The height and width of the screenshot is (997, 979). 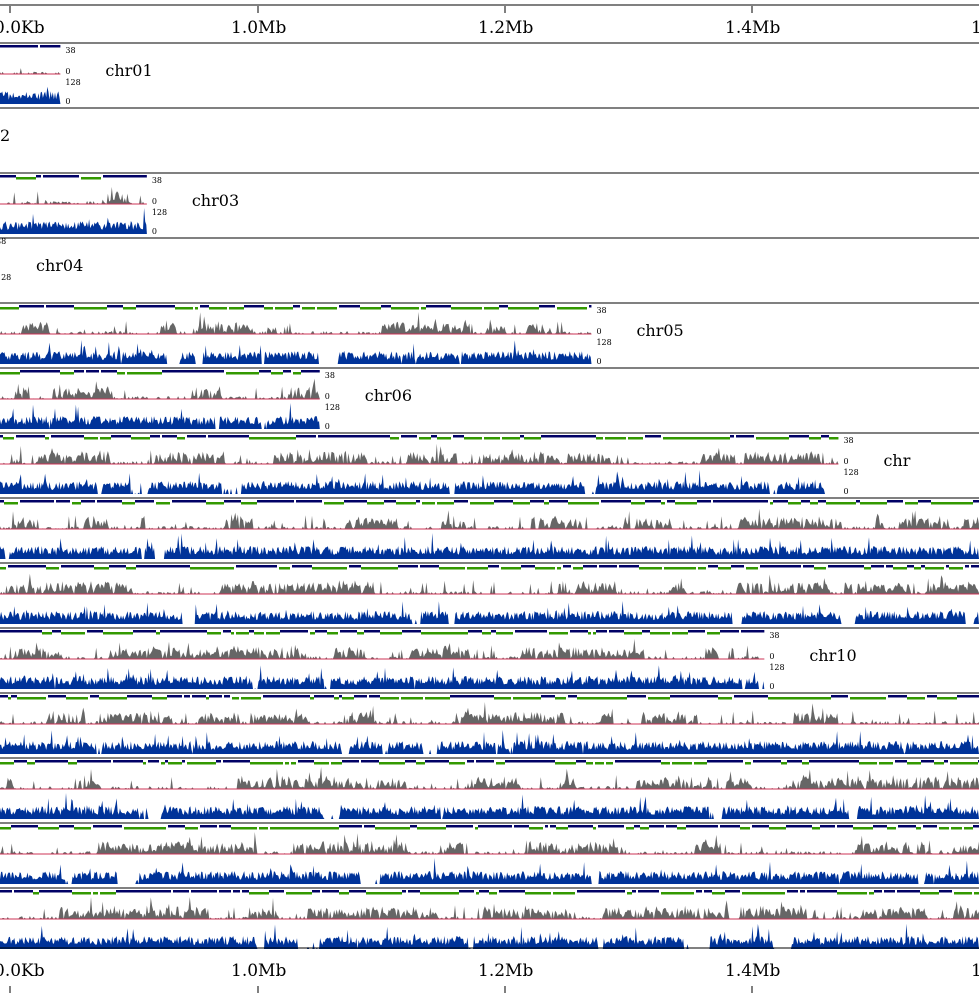 What do you see at coordinates (505, 971) in the screenshot?
I see `axis-tick-label: 1.2Mb` at bounding box center [505, 971].